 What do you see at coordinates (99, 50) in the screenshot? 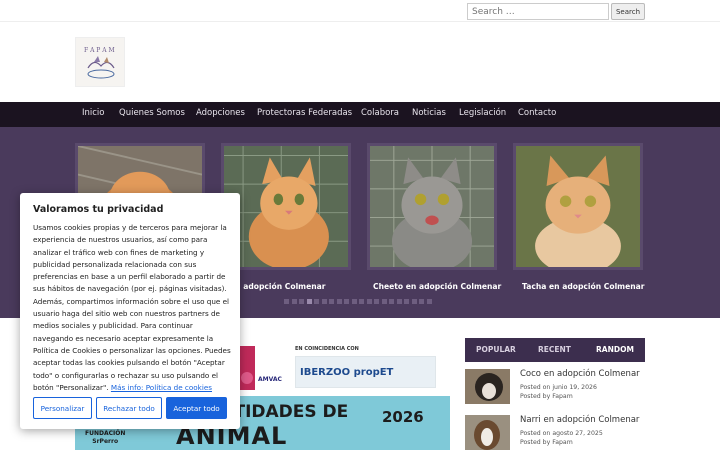
I see `svg-text: F A P A M` at bounding box center [99, 50].